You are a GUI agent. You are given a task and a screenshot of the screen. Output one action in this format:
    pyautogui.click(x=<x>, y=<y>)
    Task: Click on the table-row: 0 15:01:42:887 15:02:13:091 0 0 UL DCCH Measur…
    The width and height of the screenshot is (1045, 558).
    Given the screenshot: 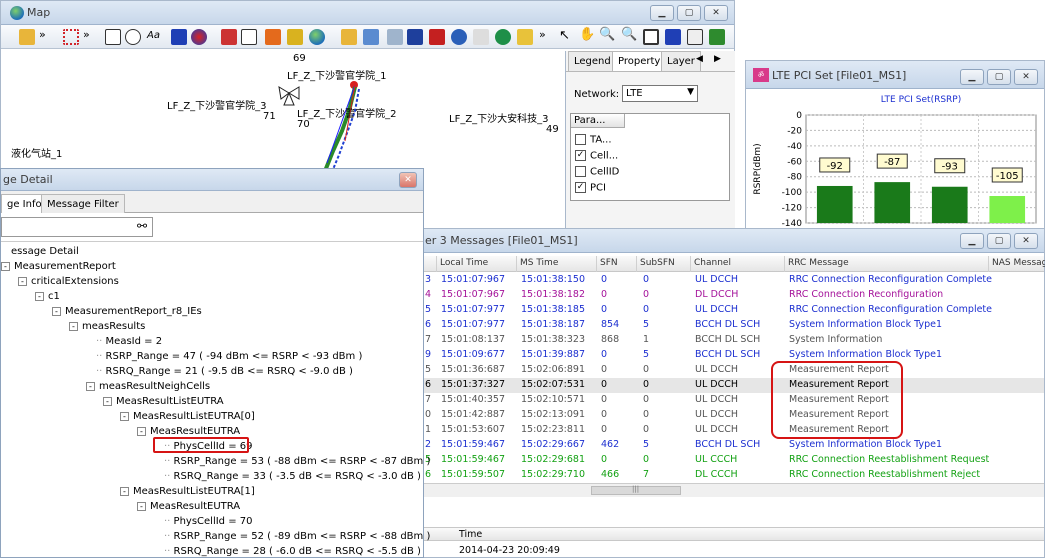 What is the action you would take?
    pyautogui.click(x=727, y=415)
    